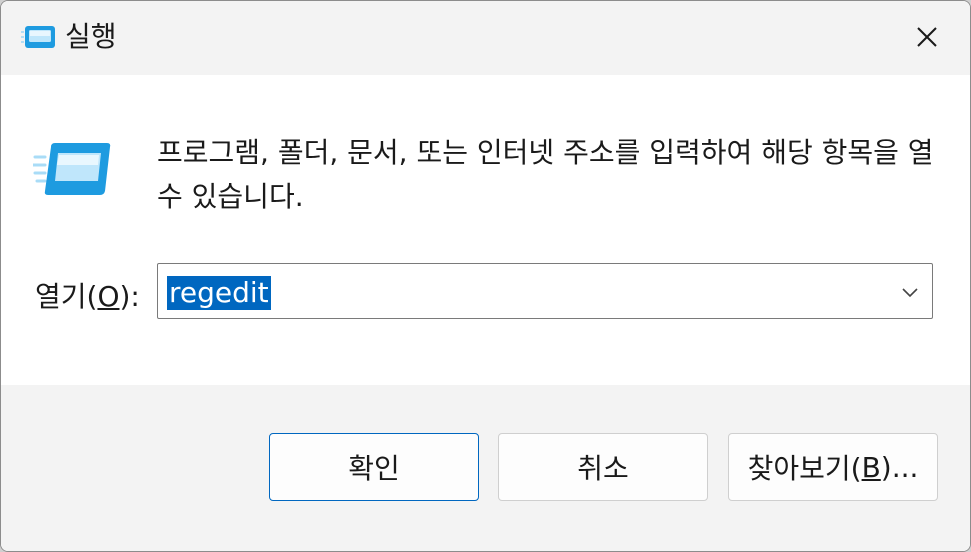 Image resolution: width=971 pixels, height=552 pixels. Describe the element at coordinates (910, 292) in the screenshot. I see `chevron-down-icon` at that location.